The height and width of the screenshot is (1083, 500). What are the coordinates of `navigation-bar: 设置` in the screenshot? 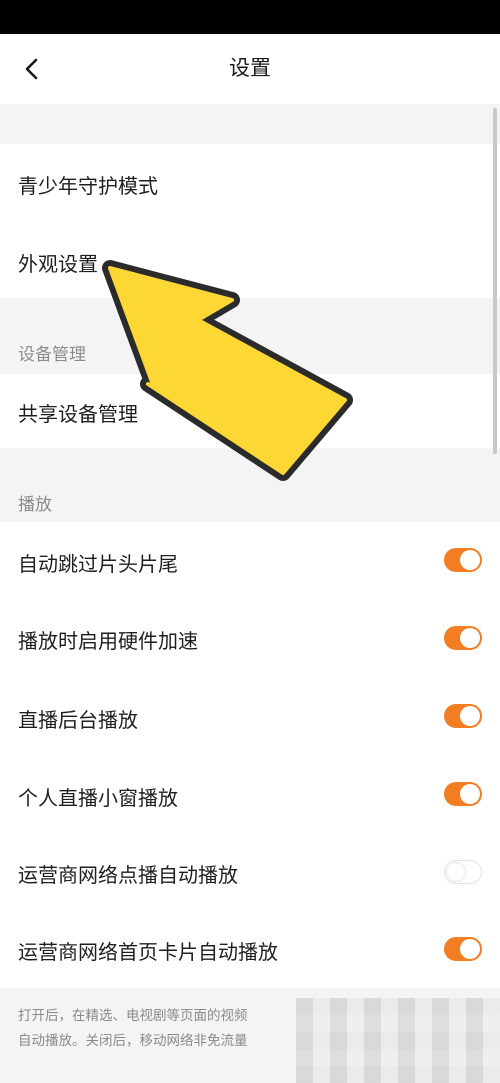 It's located at (250, 69).